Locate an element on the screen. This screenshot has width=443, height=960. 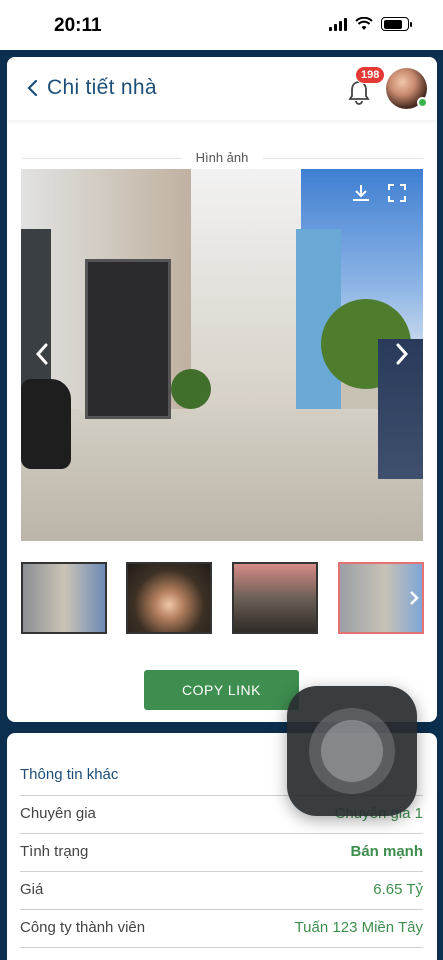
status-time: 20:11 is located at coordinates (78, 25).